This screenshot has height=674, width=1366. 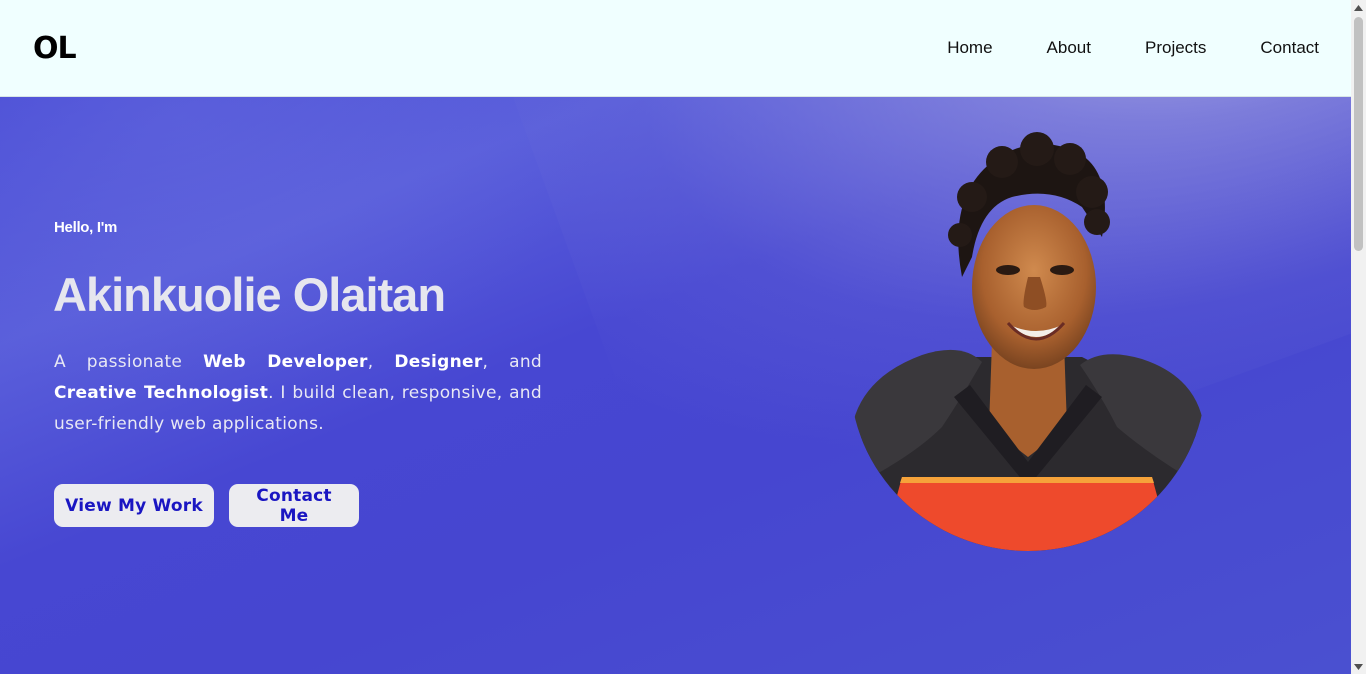 What do you see at coordinates (1069, 48) in the screenshot?
I see `nav-link-about: About` at bounding box center [1069, 48].